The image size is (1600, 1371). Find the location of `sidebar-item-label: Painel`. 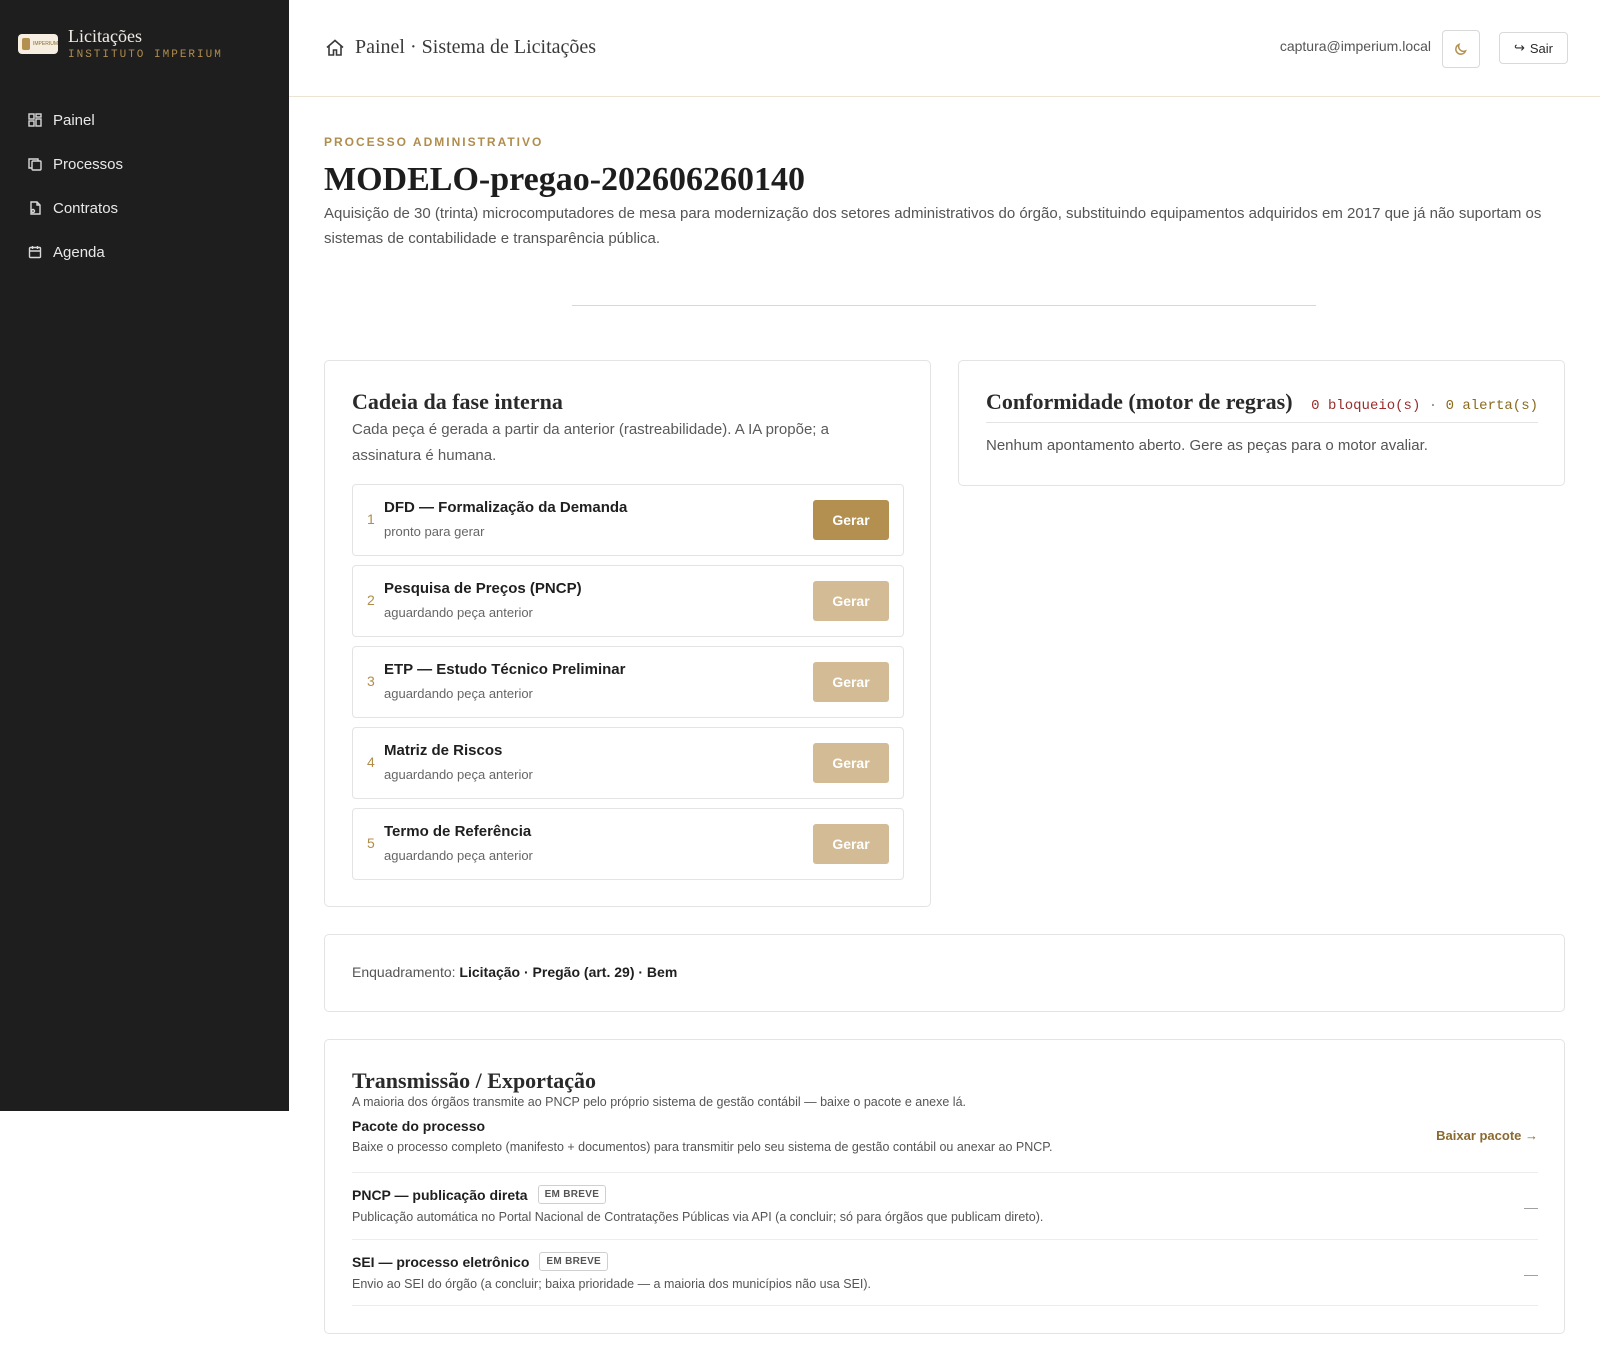

sidebar-item-label: Painel is located at coordinates (74, 120).